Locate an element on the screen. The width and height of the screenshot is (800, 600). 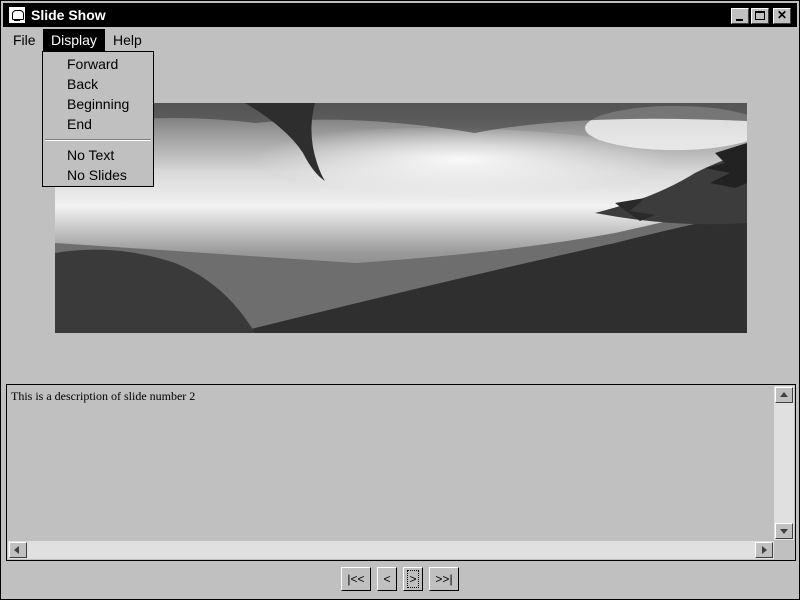
last-slide-label: >>| is located at coordinates (444, 579).